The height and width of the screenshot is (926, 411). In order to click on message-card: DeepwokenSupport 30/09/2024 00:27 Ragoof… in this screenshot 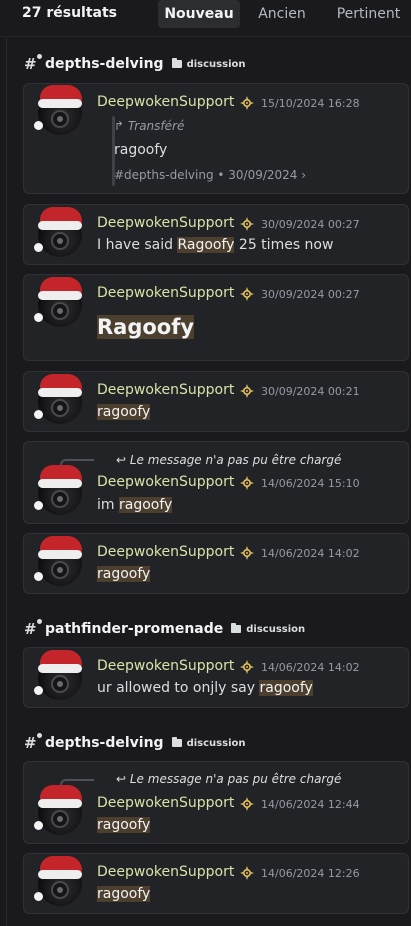, I will do `click(216, 317)`.